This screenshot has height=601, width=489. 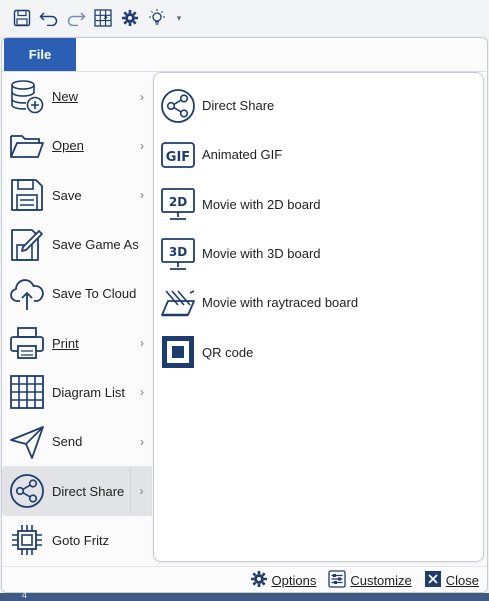 What do you see at coordinates (318, 351) in the screenshot?
I see `submenu-item-qr-code: QR code` at bounding box center [318, 351].